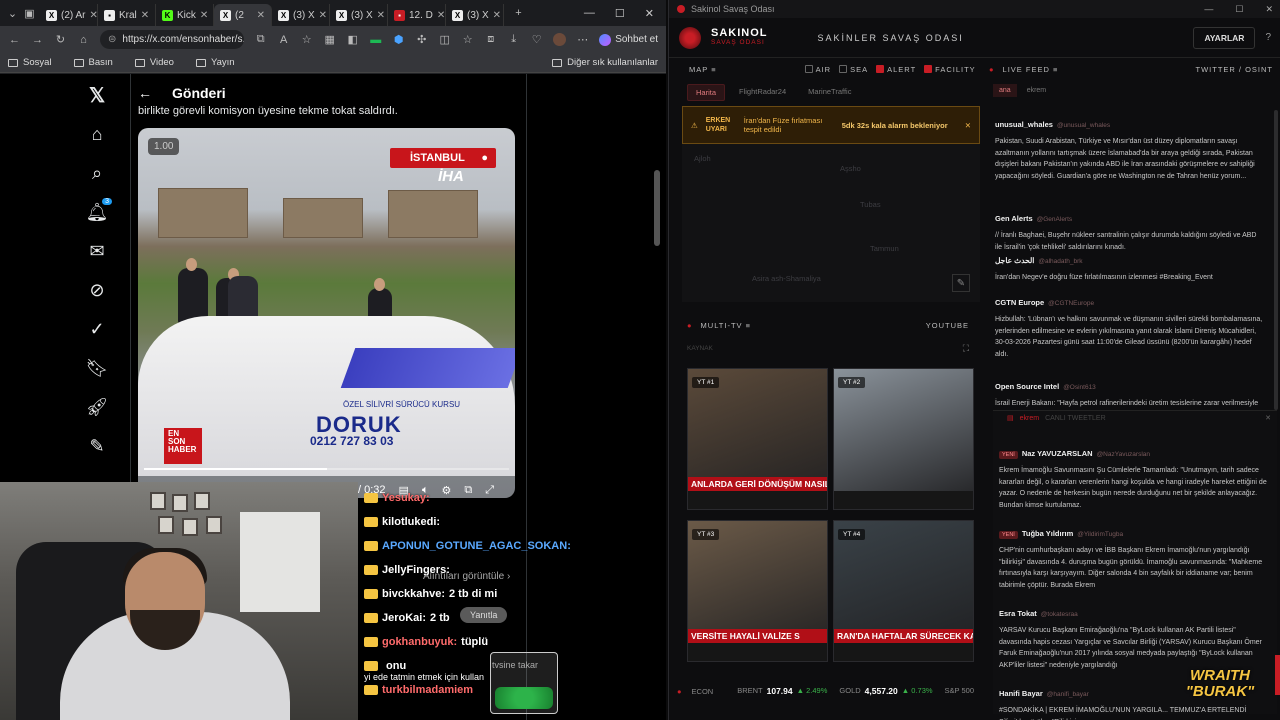 The image size is (1280, 720). I want to click on favorites-icon: ☆, so click(467, 39).